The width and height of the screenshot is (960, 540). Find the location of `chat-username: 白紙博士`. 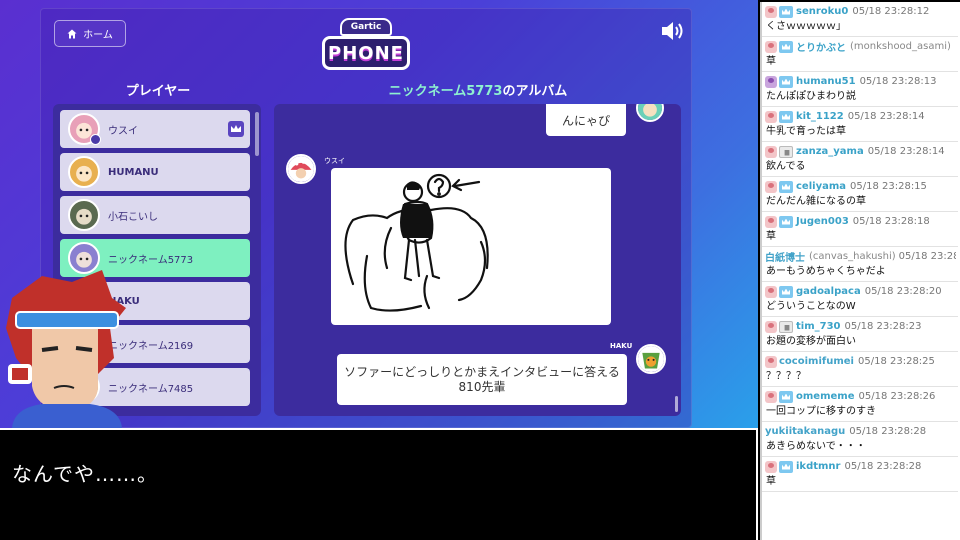

chat-username: 白紙博士 is located at coordinates (785, 256).